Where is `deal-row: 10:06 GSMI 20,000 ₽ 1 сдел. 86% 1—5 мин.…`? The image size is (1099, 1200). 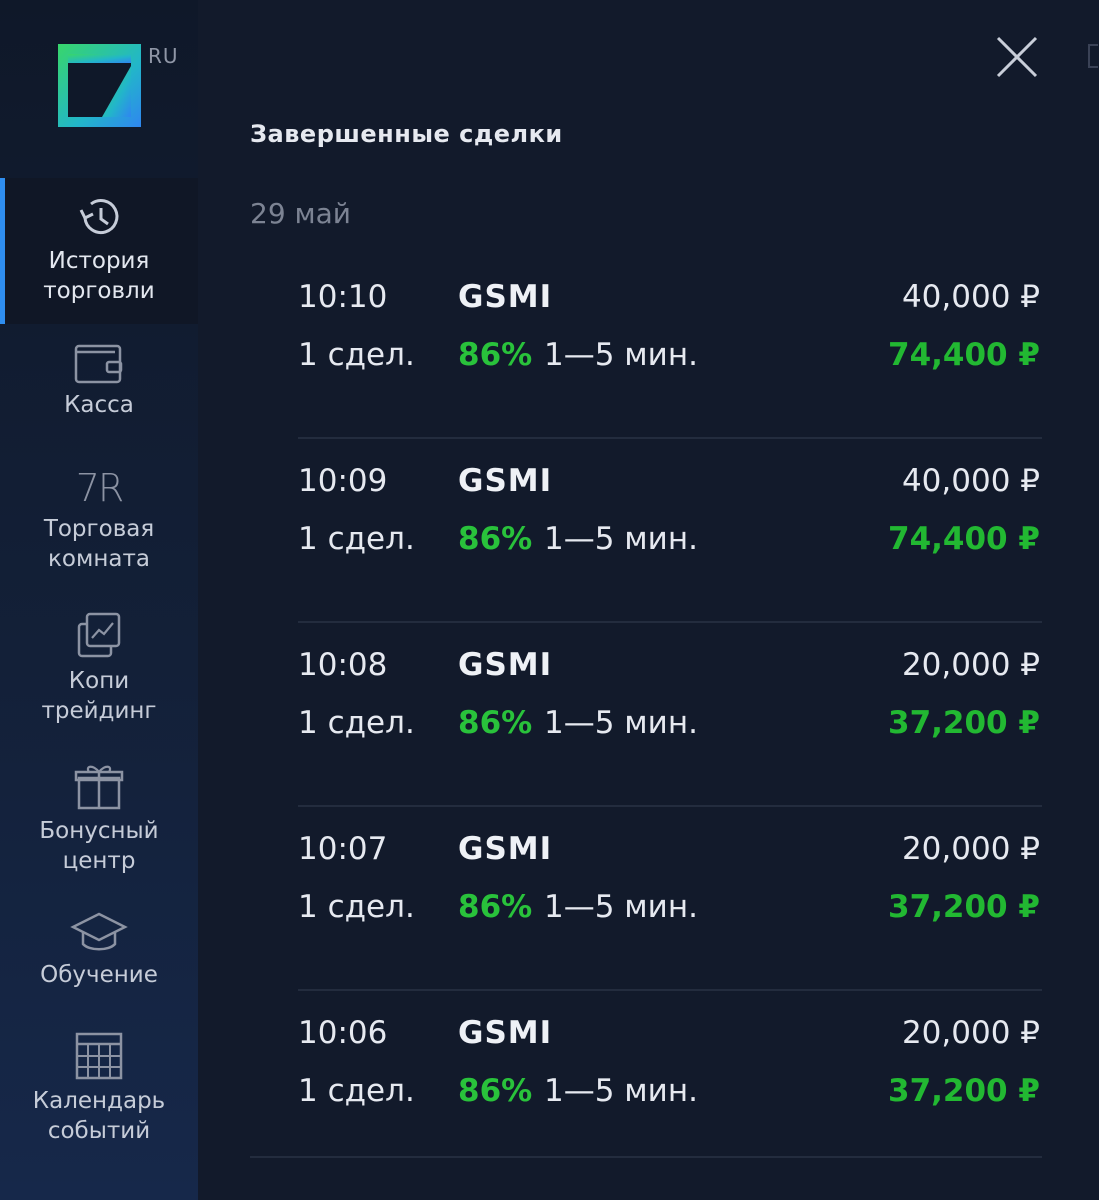
deal-row: 10:06 GSMI 20,000 ₽ 1 сдел. 86% 1—5 мин.… is located at coordinates (670, 1081).